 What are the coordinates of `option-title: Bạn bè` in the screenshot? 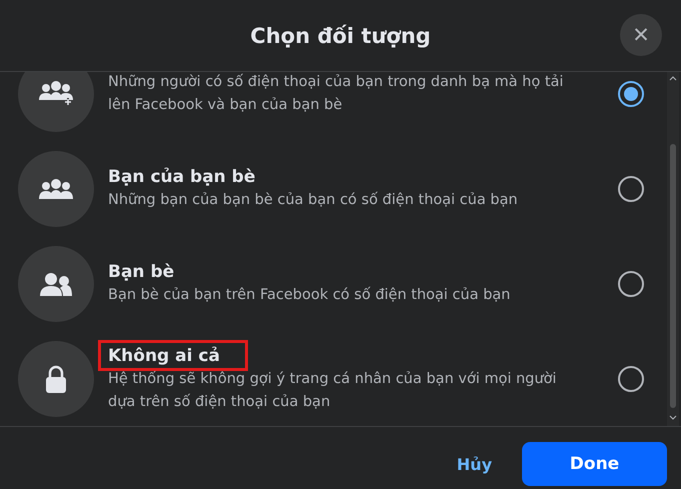 It's located at (141, 272).